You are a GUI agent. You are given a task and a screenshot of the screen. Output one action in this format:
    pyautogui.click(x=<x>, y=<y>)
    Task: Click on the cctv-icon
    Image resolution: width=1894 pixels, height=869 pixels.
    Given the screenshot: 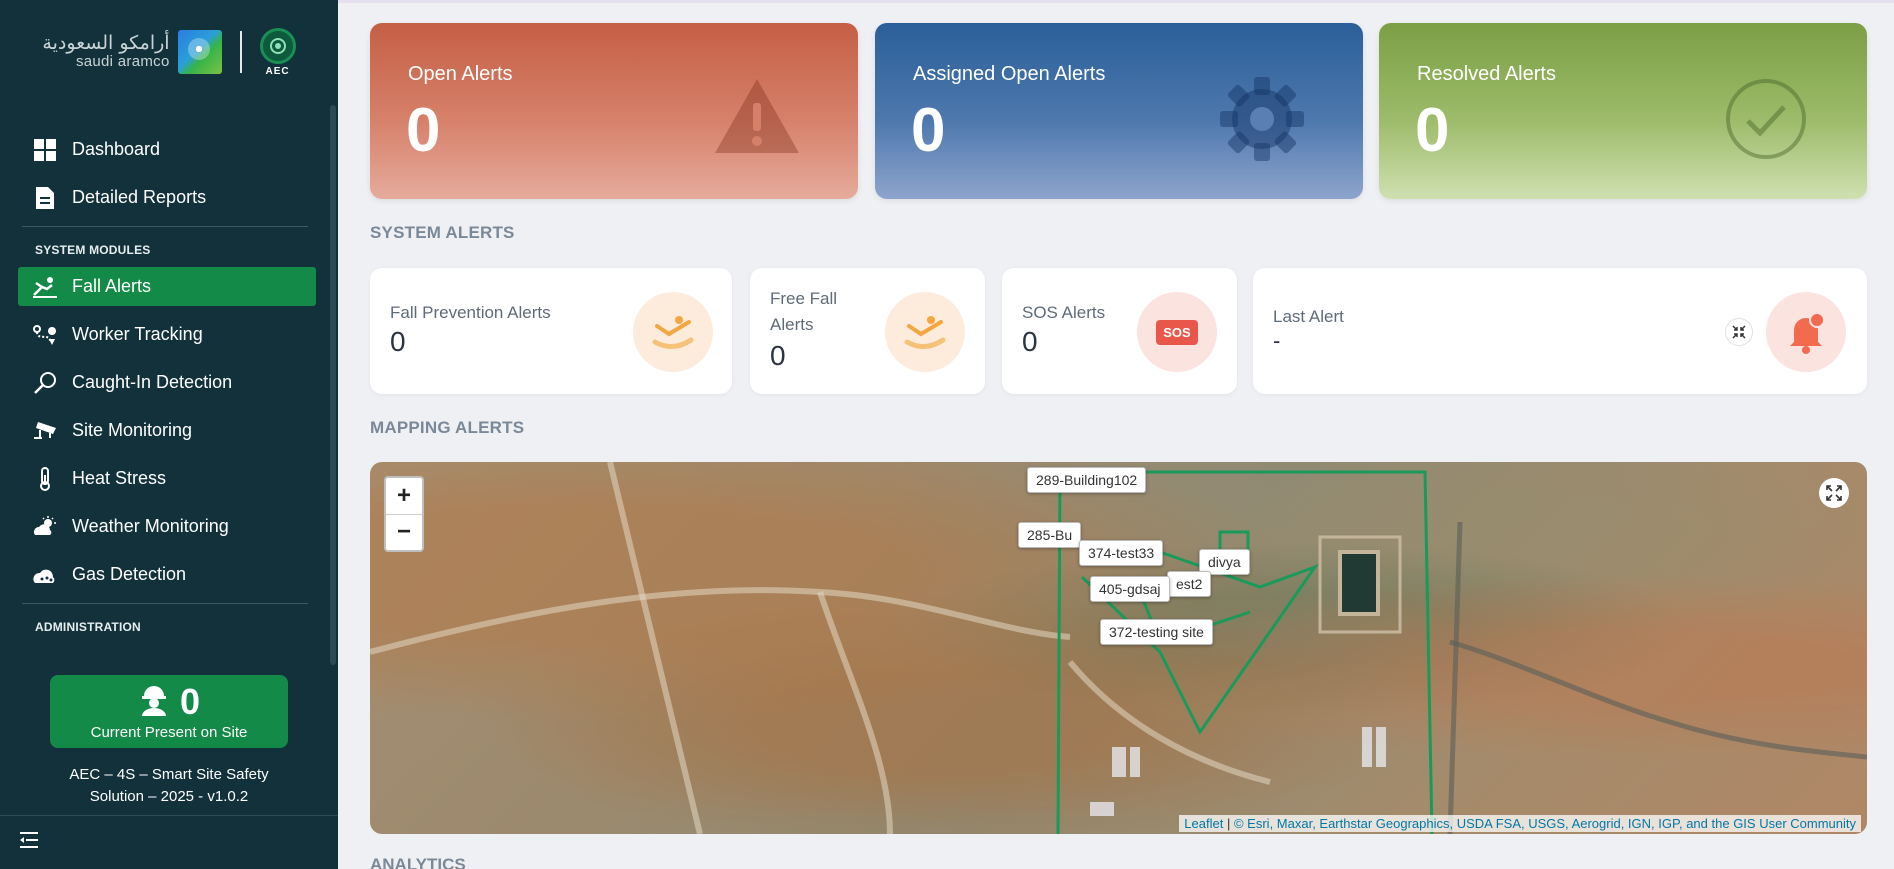 What is the action you would take?
    pyautogui.click(x=45, y=431)
    